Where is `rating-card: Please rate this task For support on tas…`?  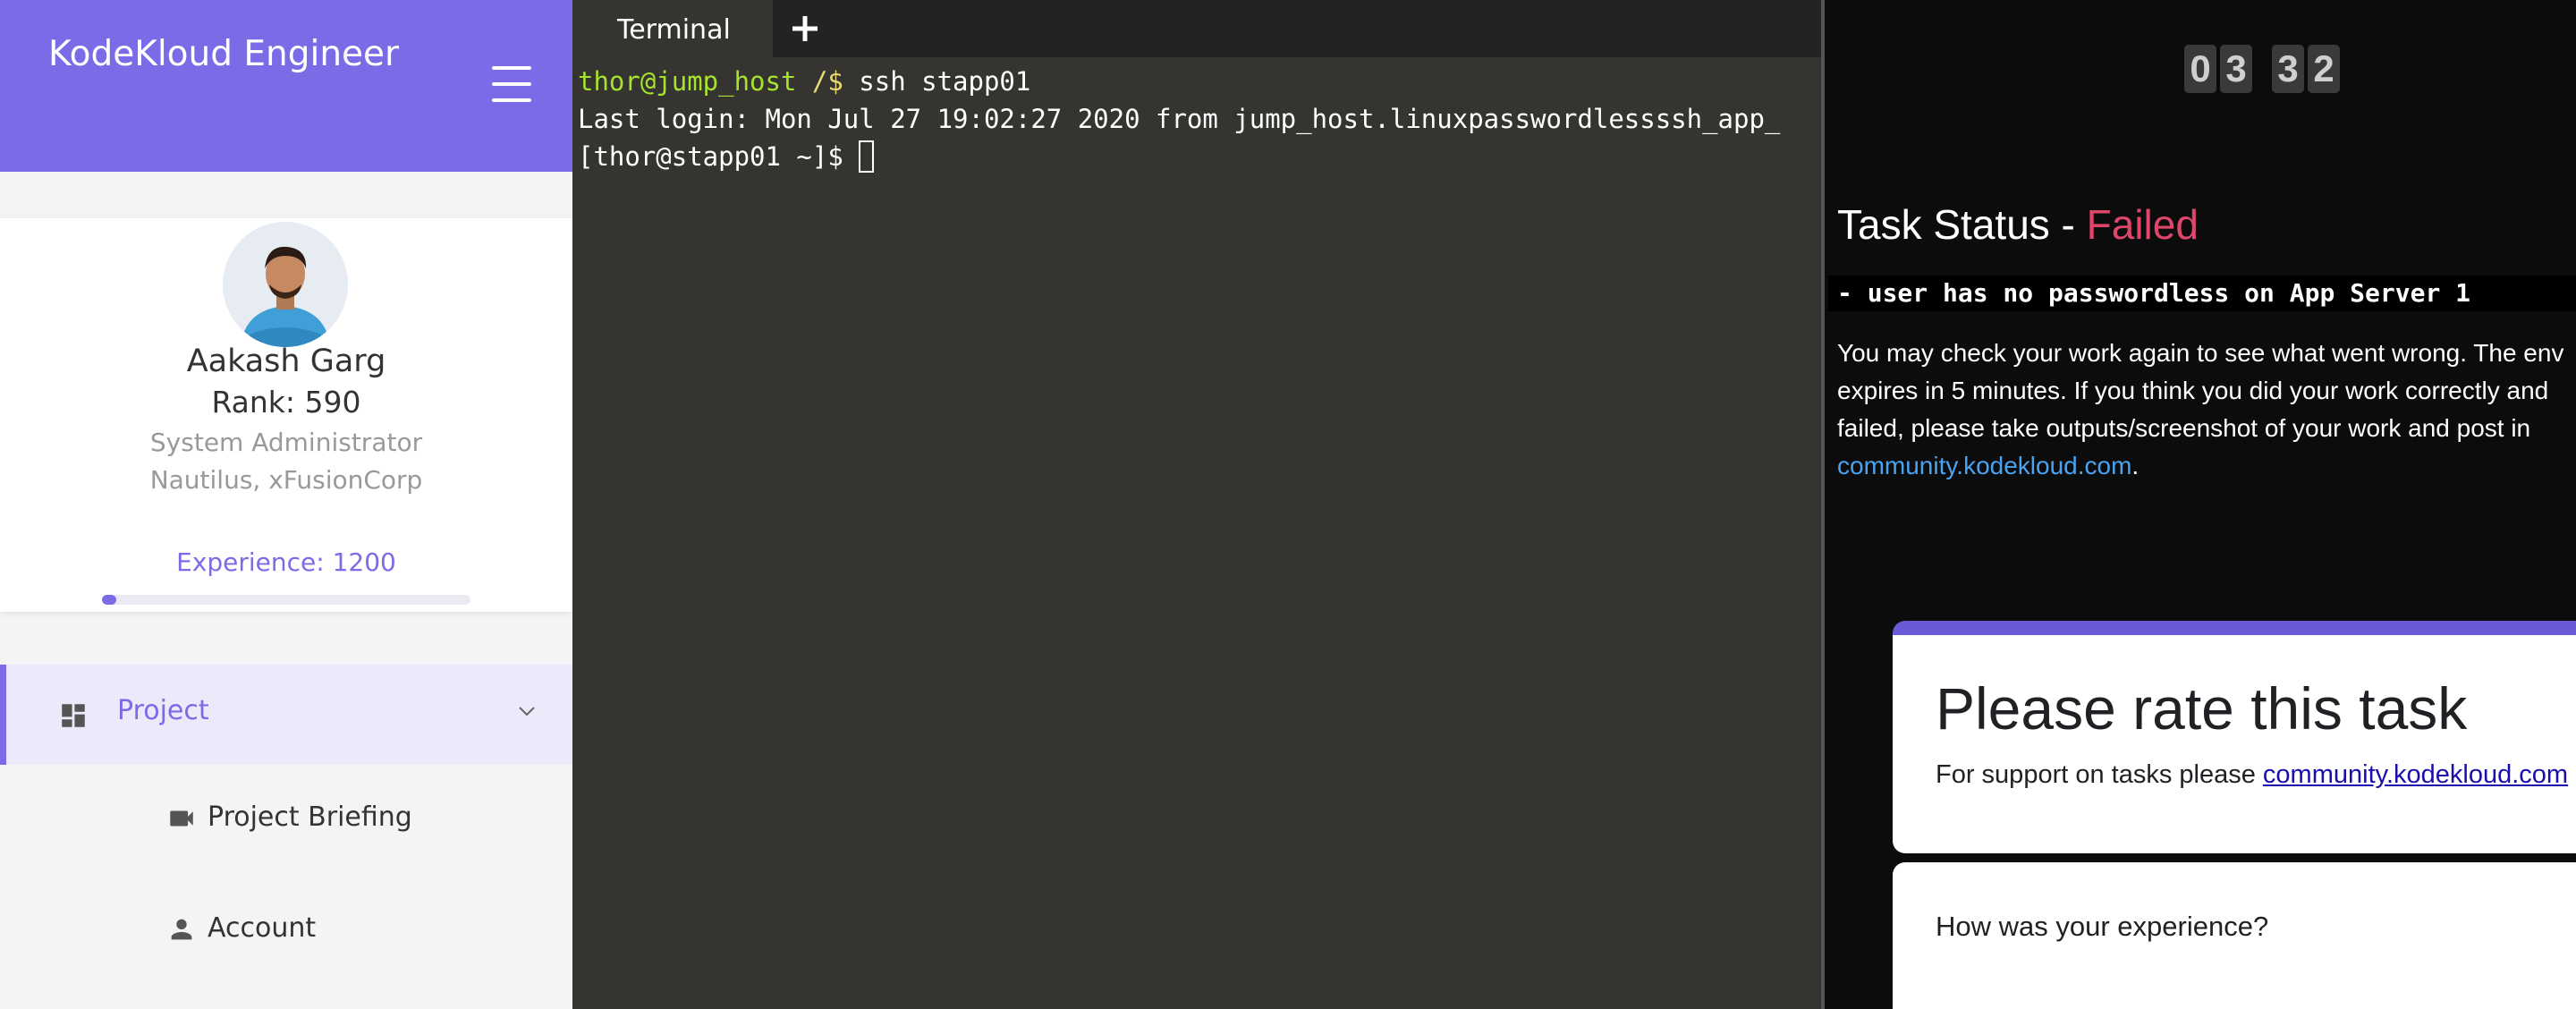 rating-card: Please rate this task For support on tas… is located at coordinates (2234, 737).